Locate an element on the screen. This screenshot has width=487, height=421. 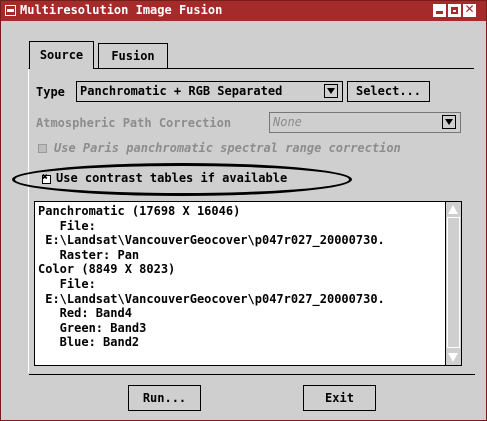
divider is located at coordinates (252, 374).